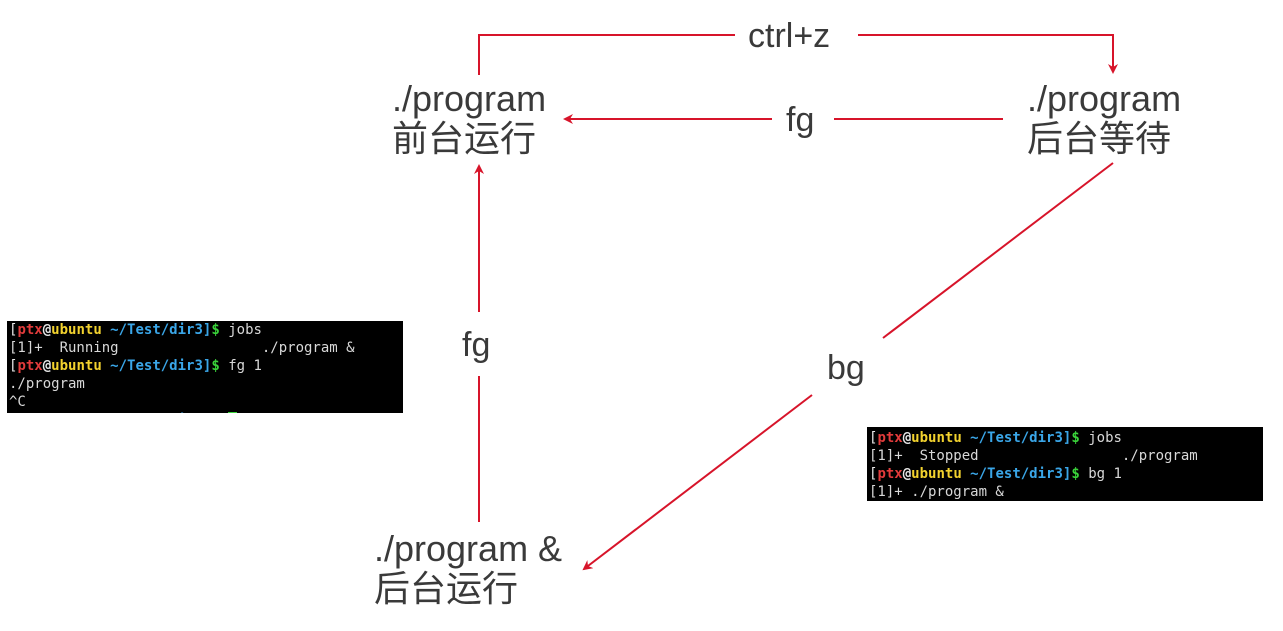 This screenshot has height=631, width=1283. I want to click on node-background-run: ./program & 后台运行, so click(468, 569).